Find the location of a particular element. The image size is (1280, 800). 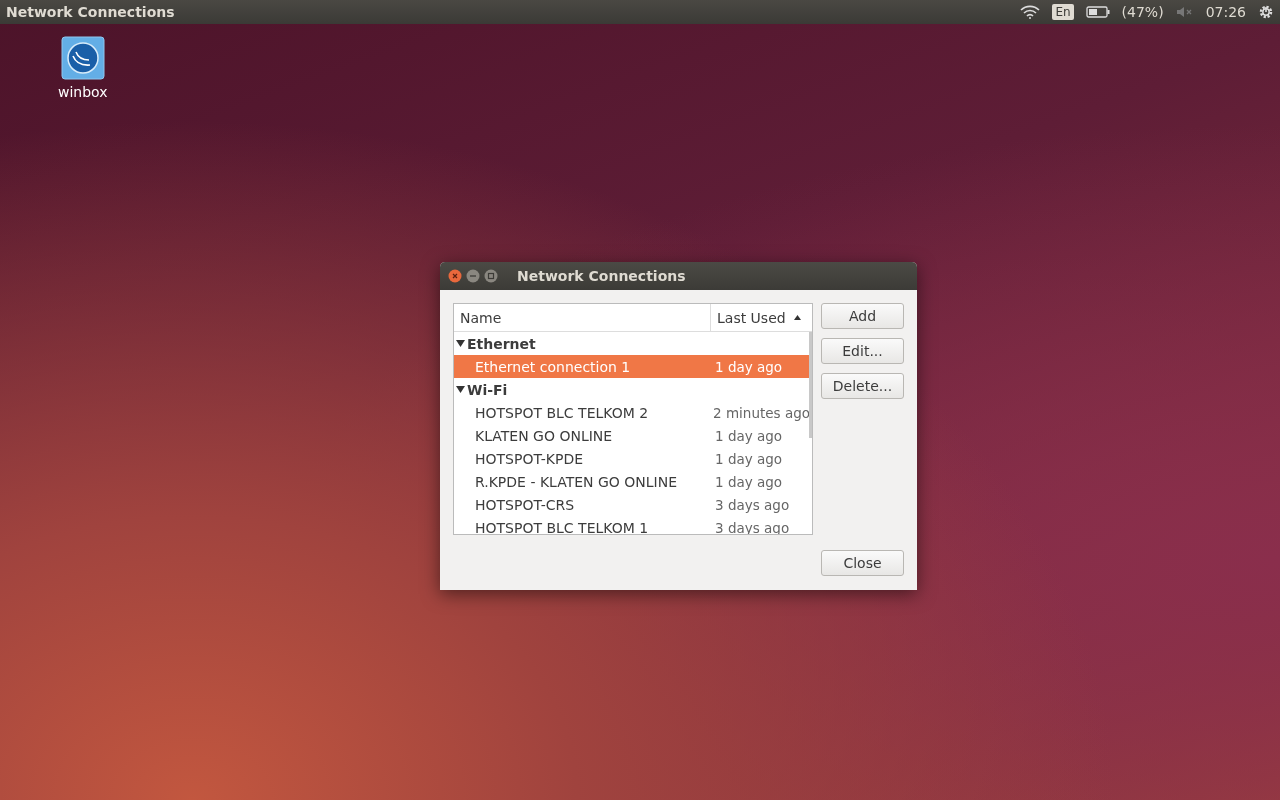

app-title: Network Connections is located at coordinates (90, 12).